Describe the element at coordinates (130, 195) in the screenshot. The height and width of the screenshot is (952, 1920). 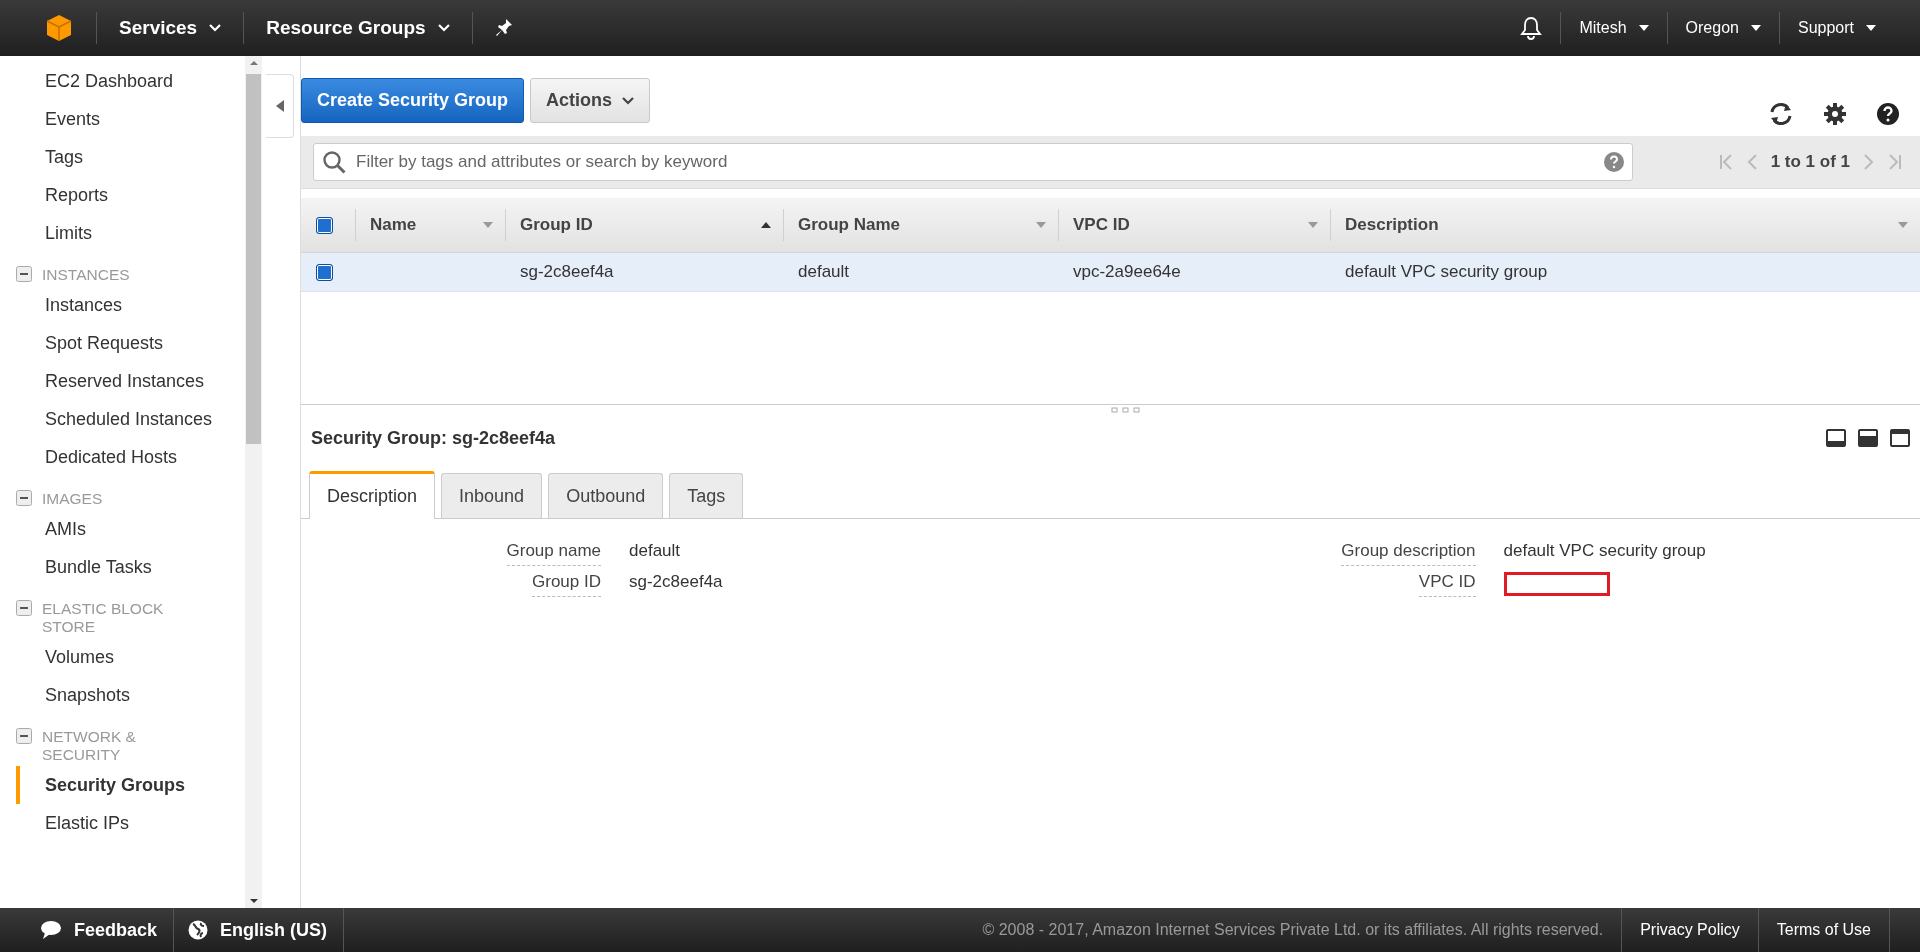
I see `sidebar-item: Reports` at that location.